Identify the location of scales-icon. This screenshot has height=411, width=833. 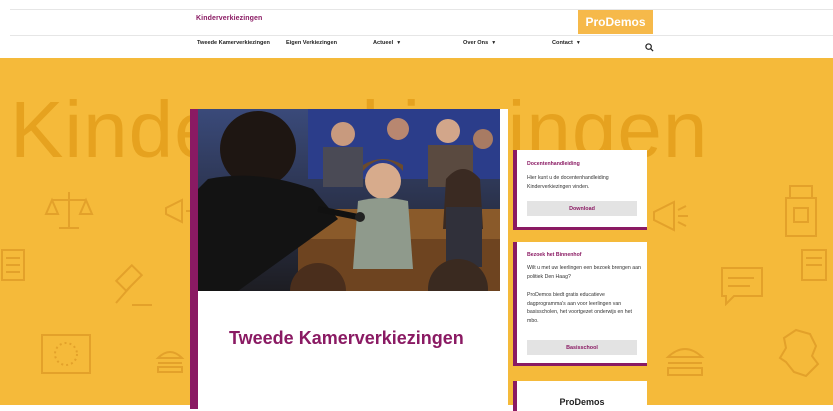
(69, 211).